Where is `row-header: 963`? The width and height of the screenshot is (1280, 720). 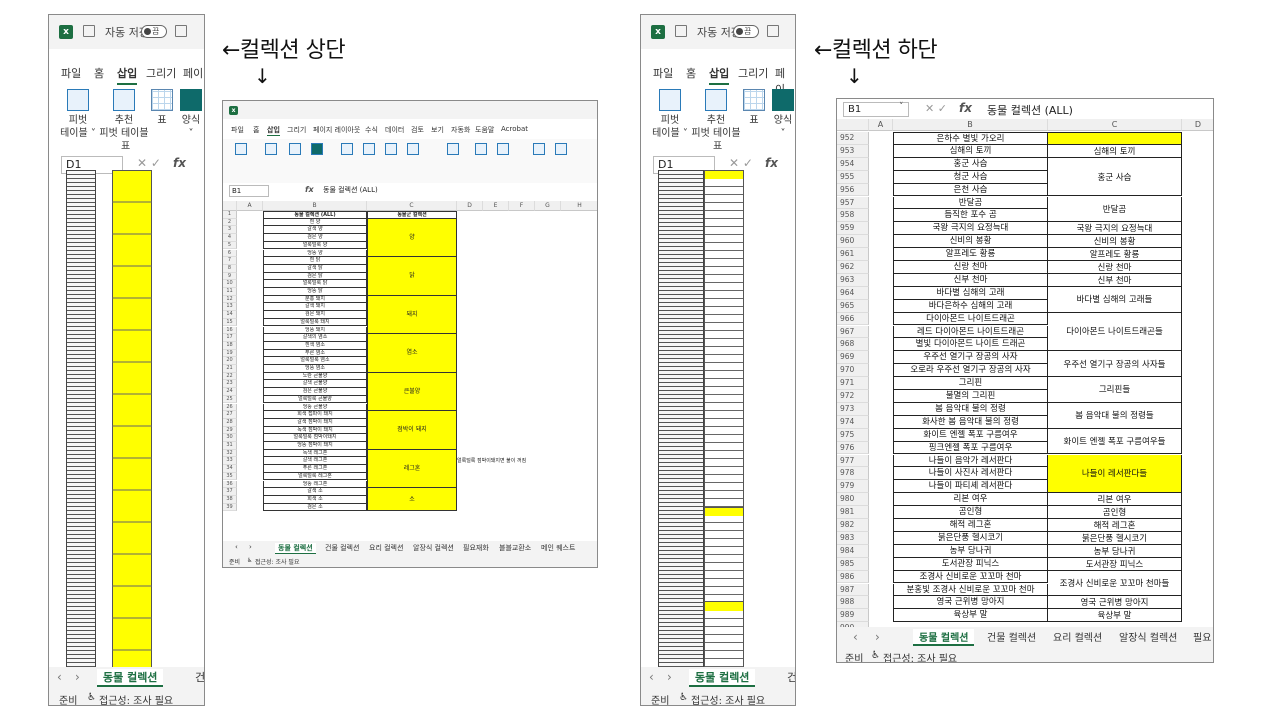
row-header: 963 is located at coordinates (853, 280).